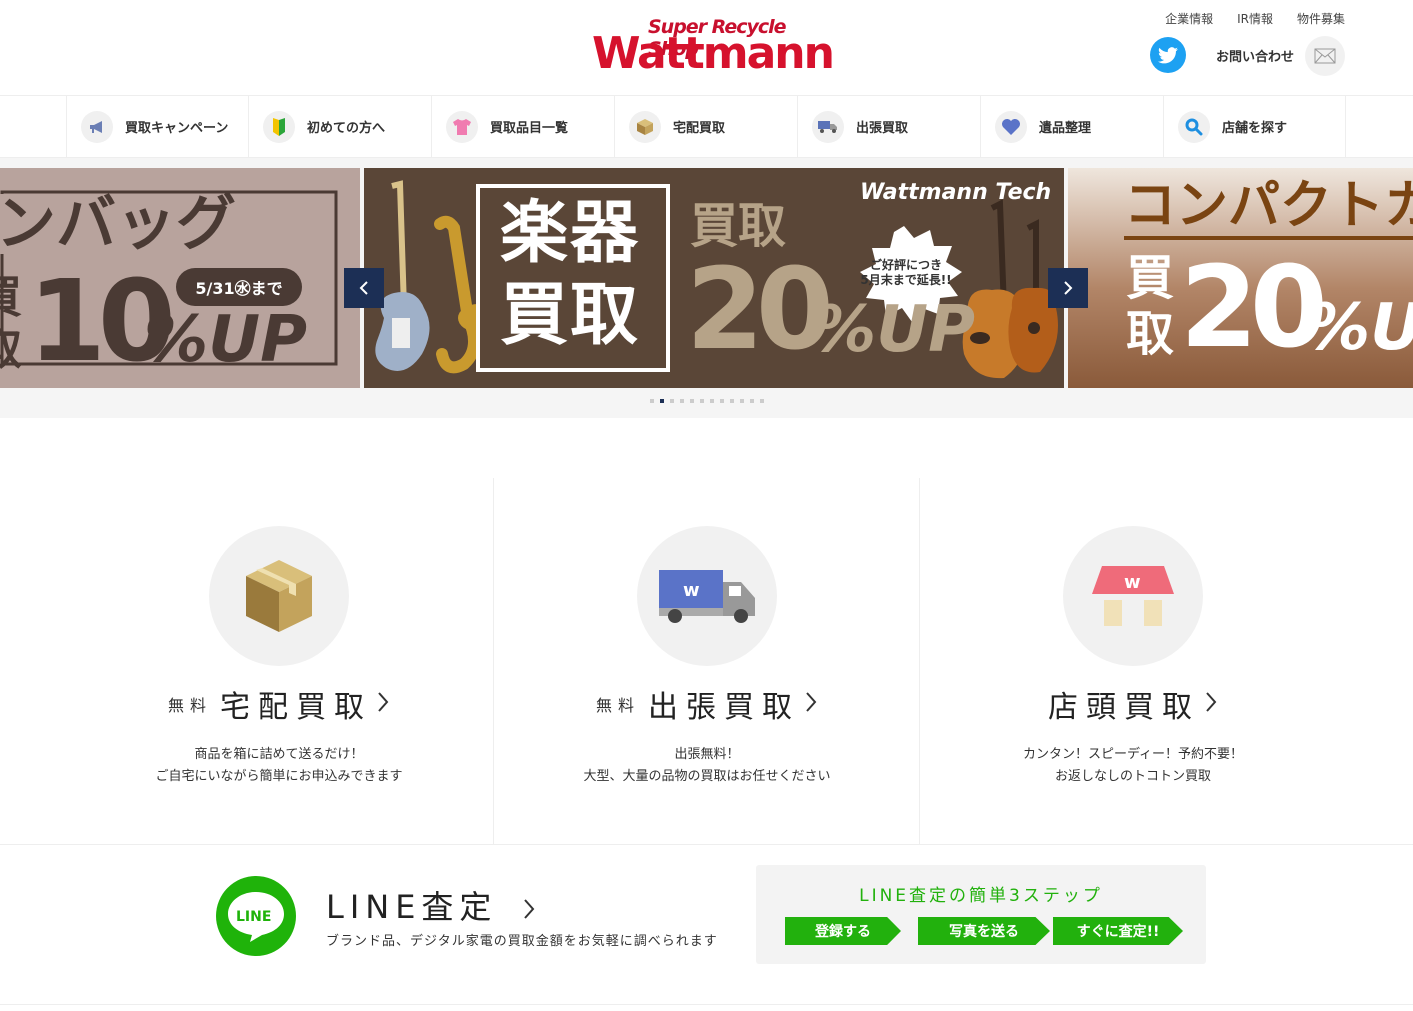 This screenshot has width=1413, height=1011. I want to click on beginner-mark-icon, so click(279, 126).